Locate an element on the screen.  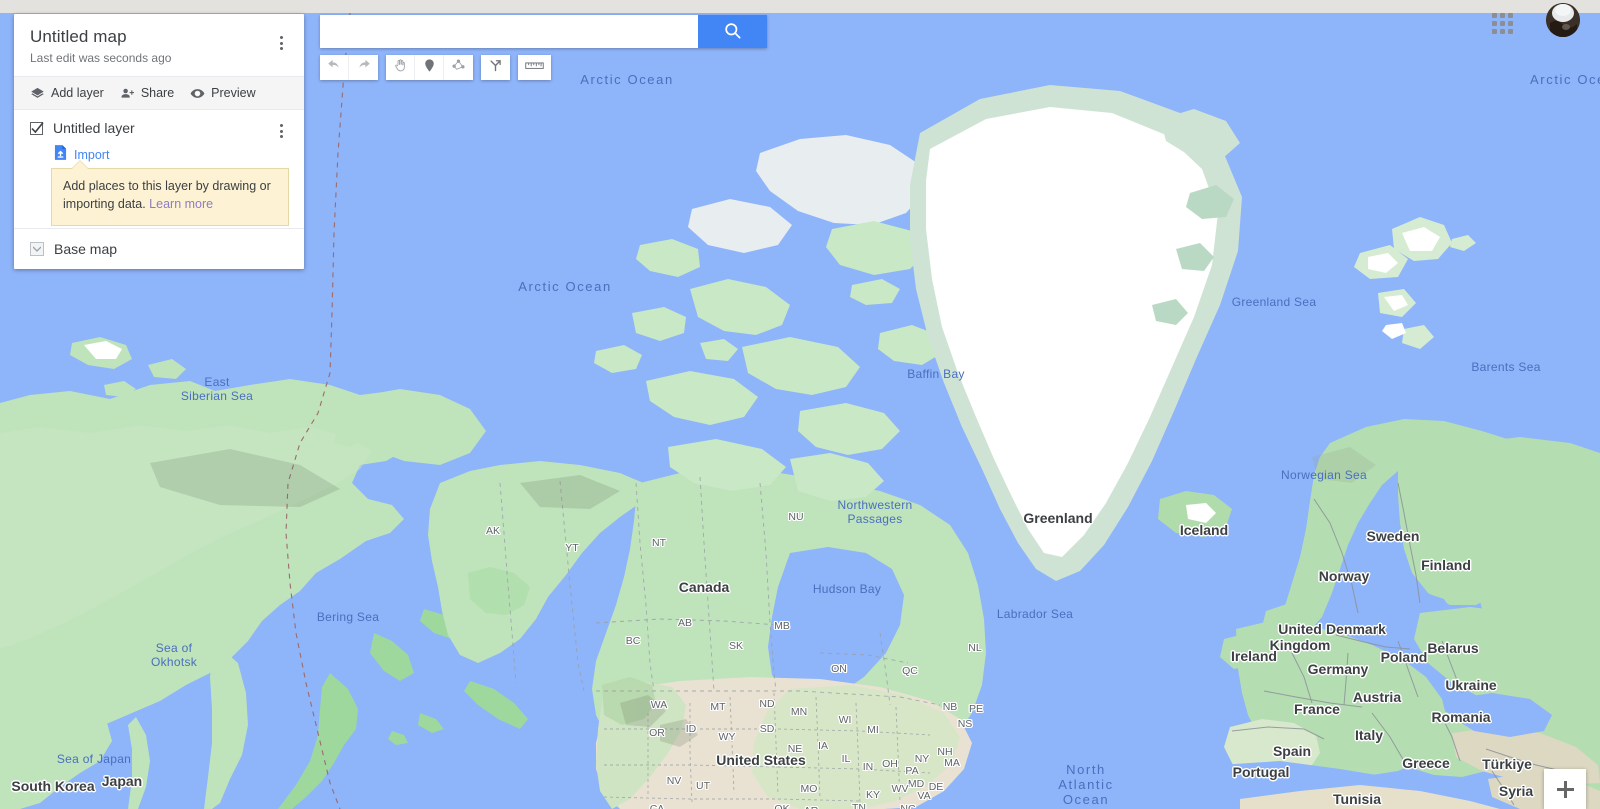
hand-icon is located at coordinates (400, 68).